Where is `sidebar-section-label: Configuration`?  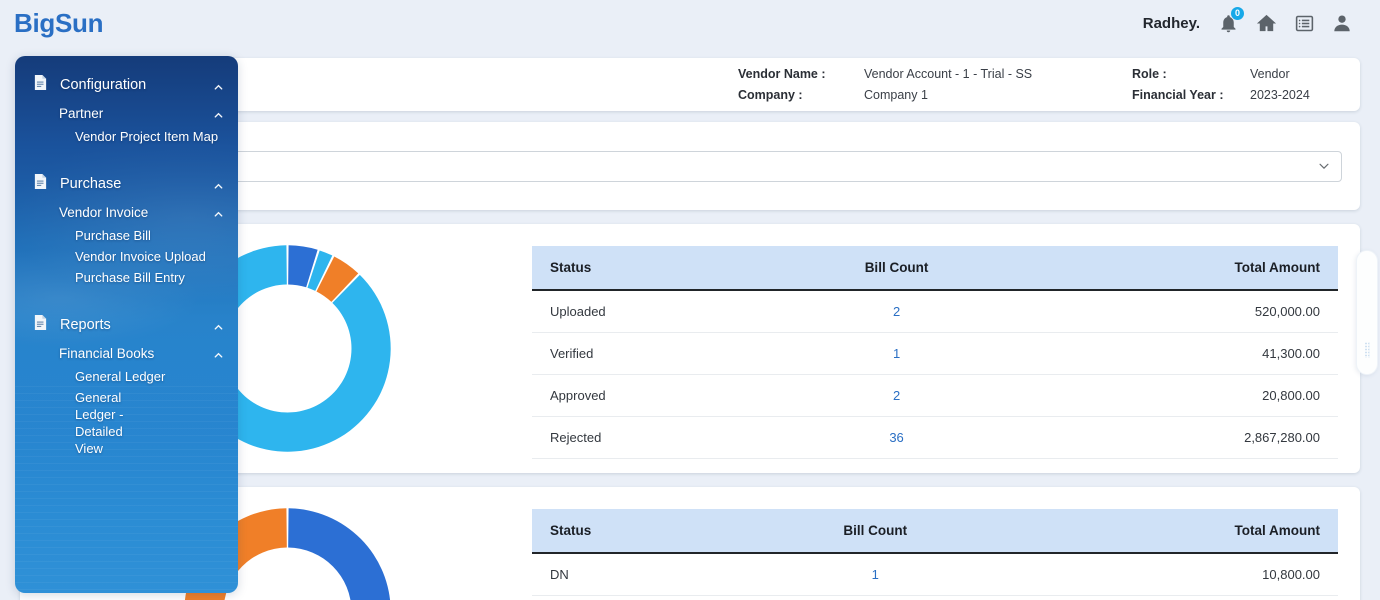 sidebar-section-label: Configuration is located at coordinates (103, 85).